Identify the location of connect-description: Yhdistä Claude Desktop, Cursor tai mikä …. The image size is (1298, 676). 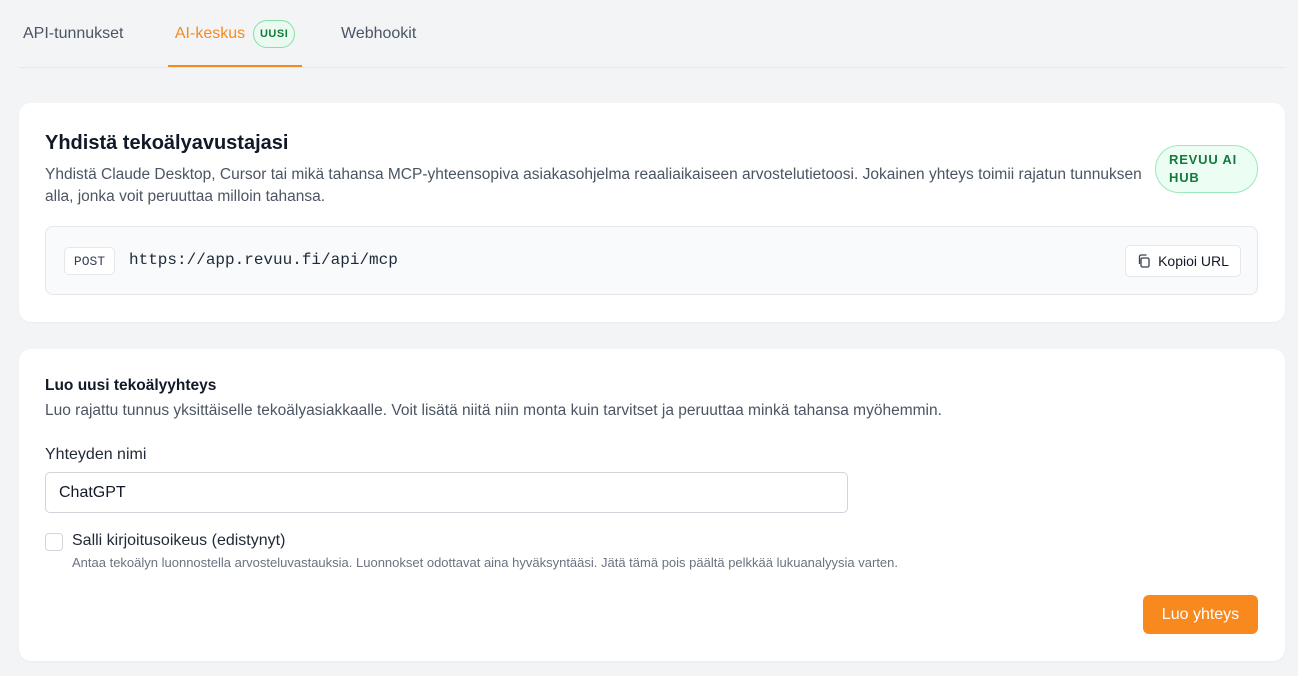
(593, 185).